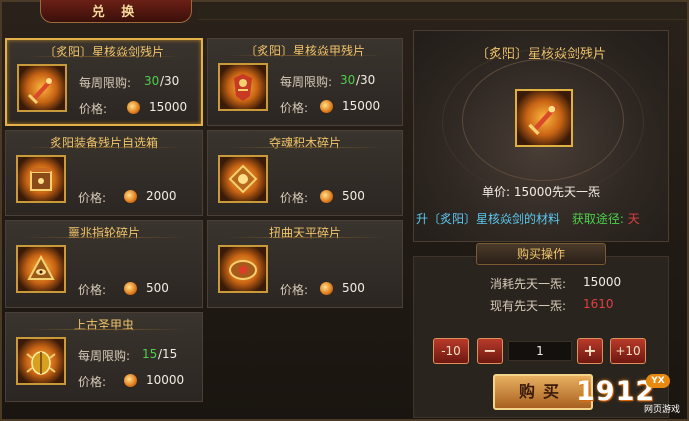 This screenshot has width=689, height=421. What do you see at coordinates (42, 88) in the screenshot?
I see `sword-fragment-icon` at bounding box center [42, 88].